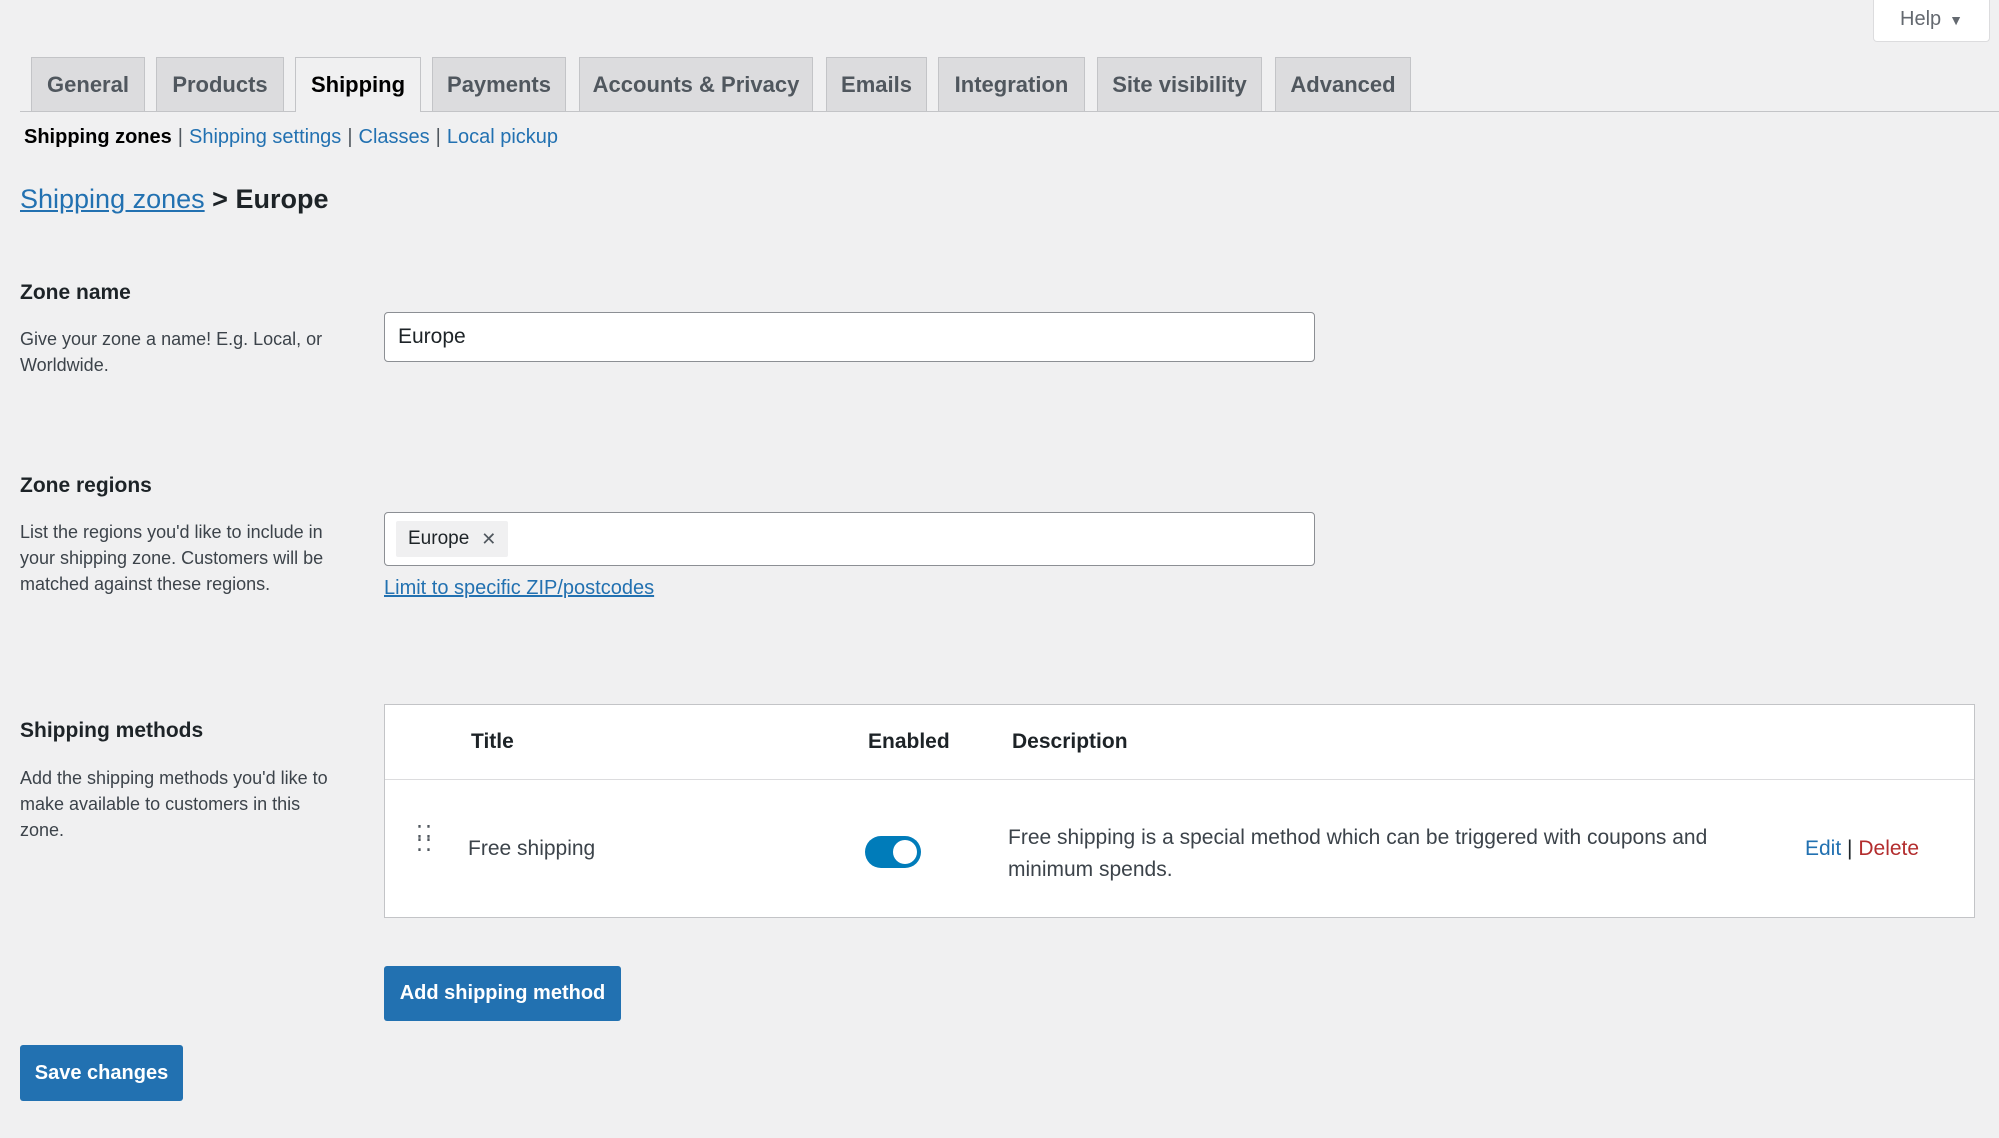 The height and width of the screenshot is (1138, 1999). I want to click on column-description: Description, so click(1070, 741).